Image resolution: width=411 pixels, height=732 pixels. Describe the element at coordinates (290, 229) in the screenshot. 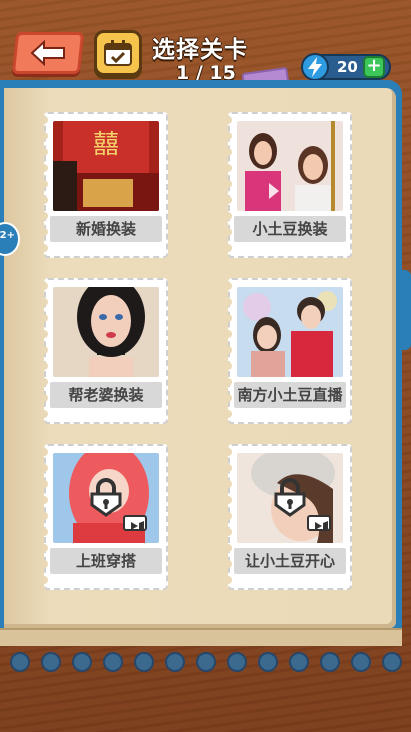

I see `level-label: 小土豆换装` at that location.